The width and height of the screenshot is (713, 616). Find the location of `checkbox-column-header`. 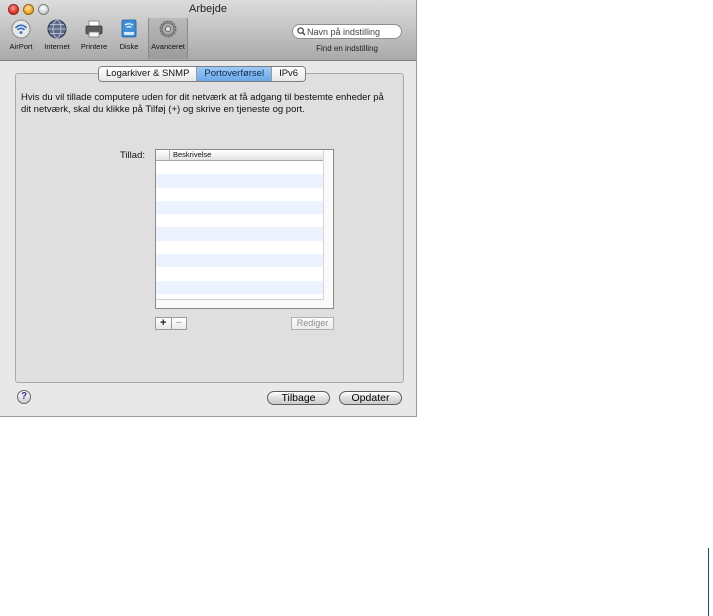

checkbox-column-header is located at coordinates (163, 155).